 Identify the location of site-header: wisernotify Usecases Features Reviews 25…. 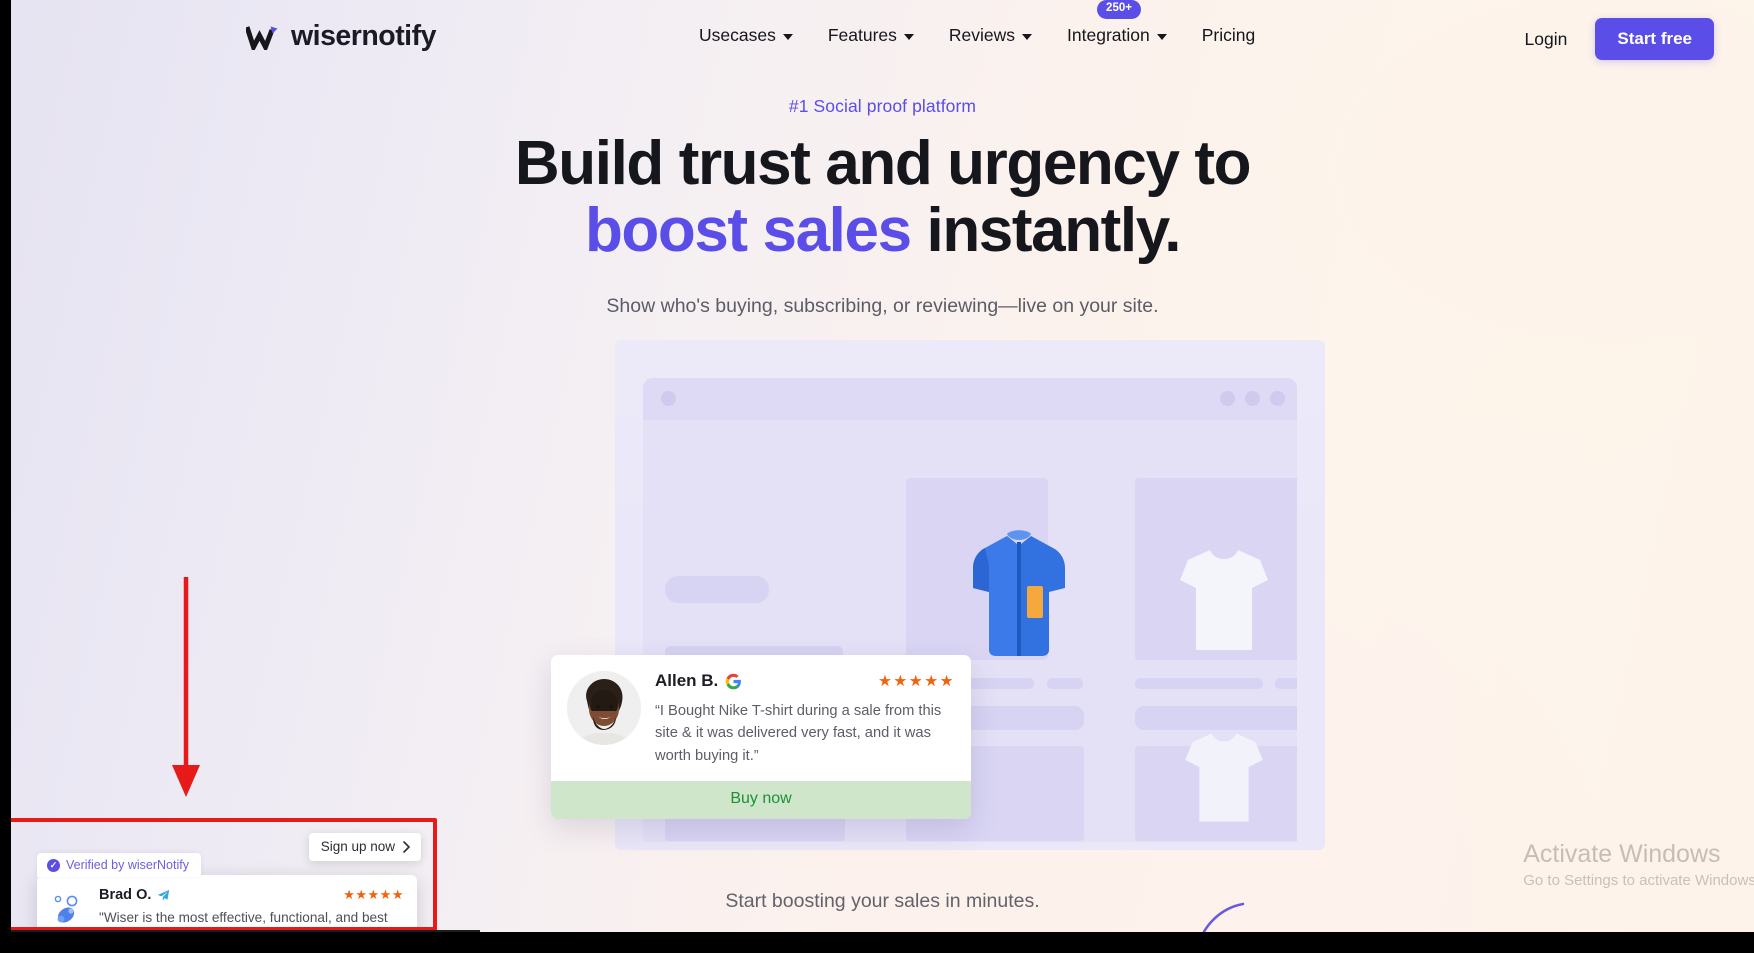
(882, 39).